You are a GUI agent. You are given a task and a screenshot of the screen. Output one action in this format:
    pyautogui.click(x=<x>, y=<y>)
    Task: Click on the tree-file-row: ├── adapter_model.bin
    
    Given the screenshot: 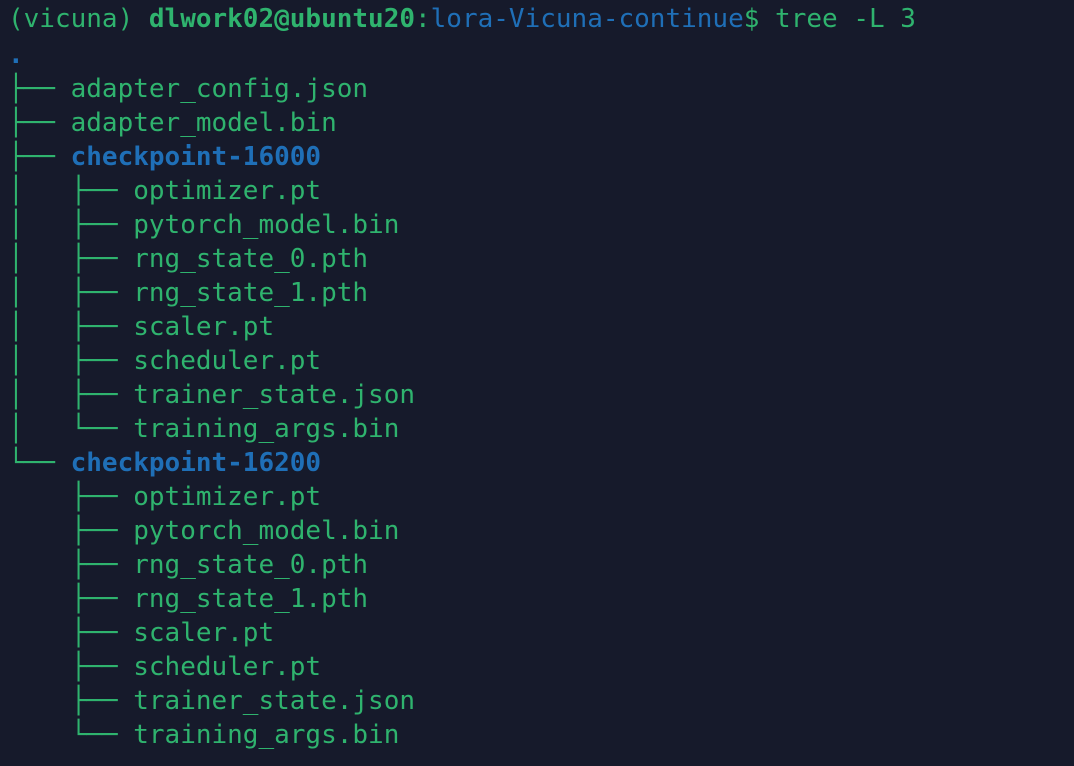 What is the action you would take?
    pyautogui.click(x=172, y=123)
    